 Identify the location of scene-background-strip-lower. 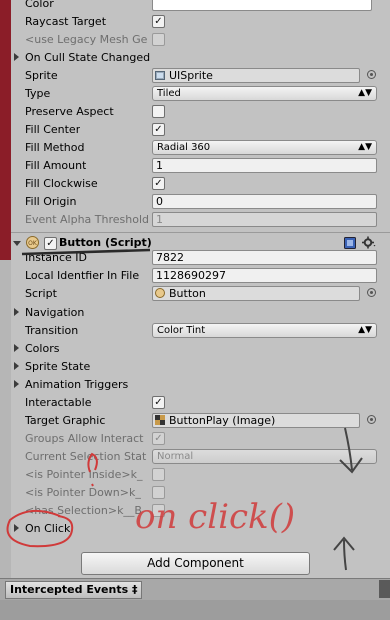
(5, 419).